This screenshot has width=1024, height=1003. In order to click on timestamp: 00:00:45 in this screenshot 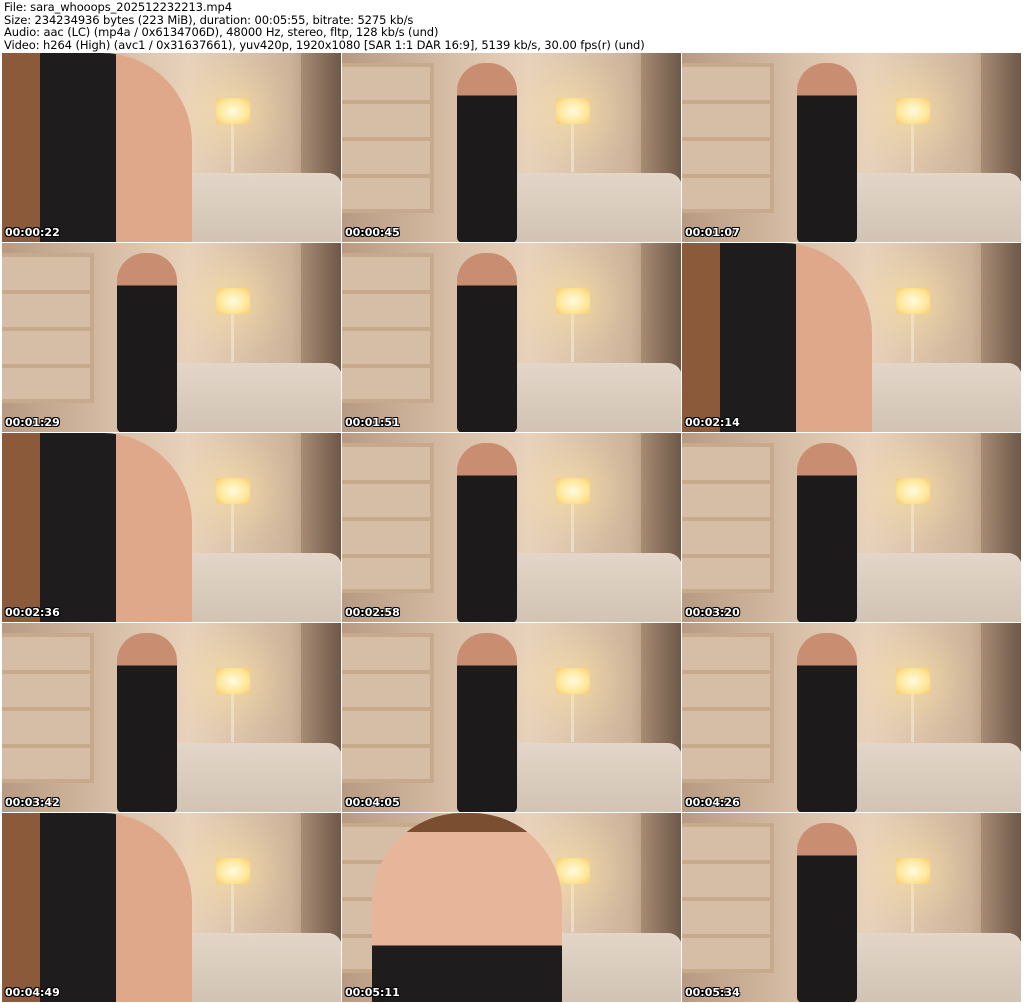, I will do `click(372, 232)`.